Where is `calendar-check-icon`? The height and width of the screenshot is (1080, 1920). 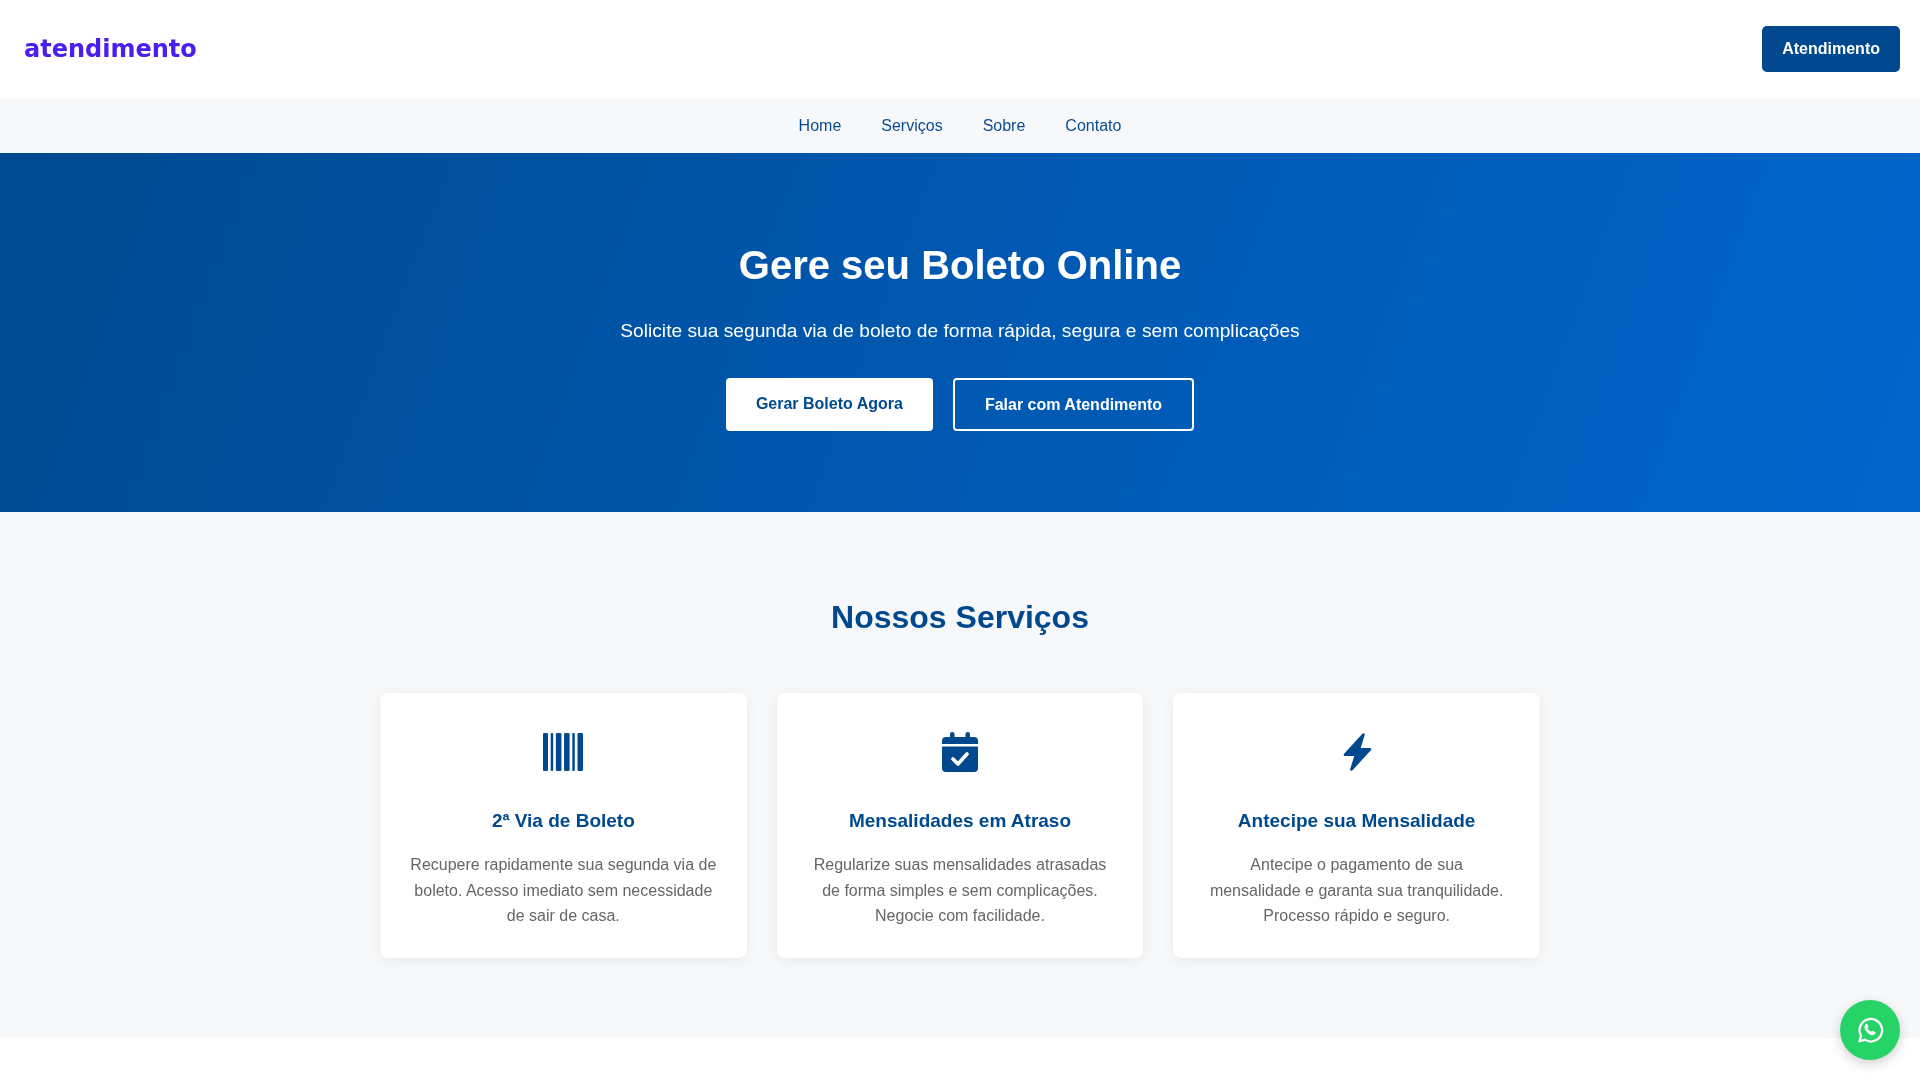 calendar-check-icon is located at coordinates (960, 752).